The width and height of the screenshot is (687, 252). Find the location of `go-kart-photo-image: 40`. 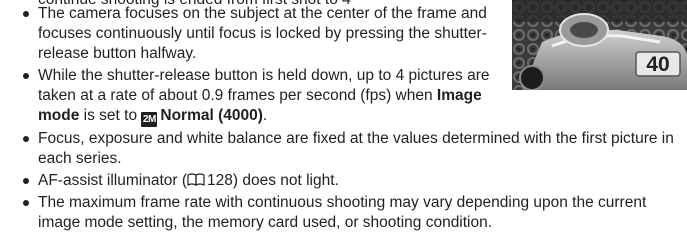

go-kart-photo-image: 40 is located at coordinates (599, 45).